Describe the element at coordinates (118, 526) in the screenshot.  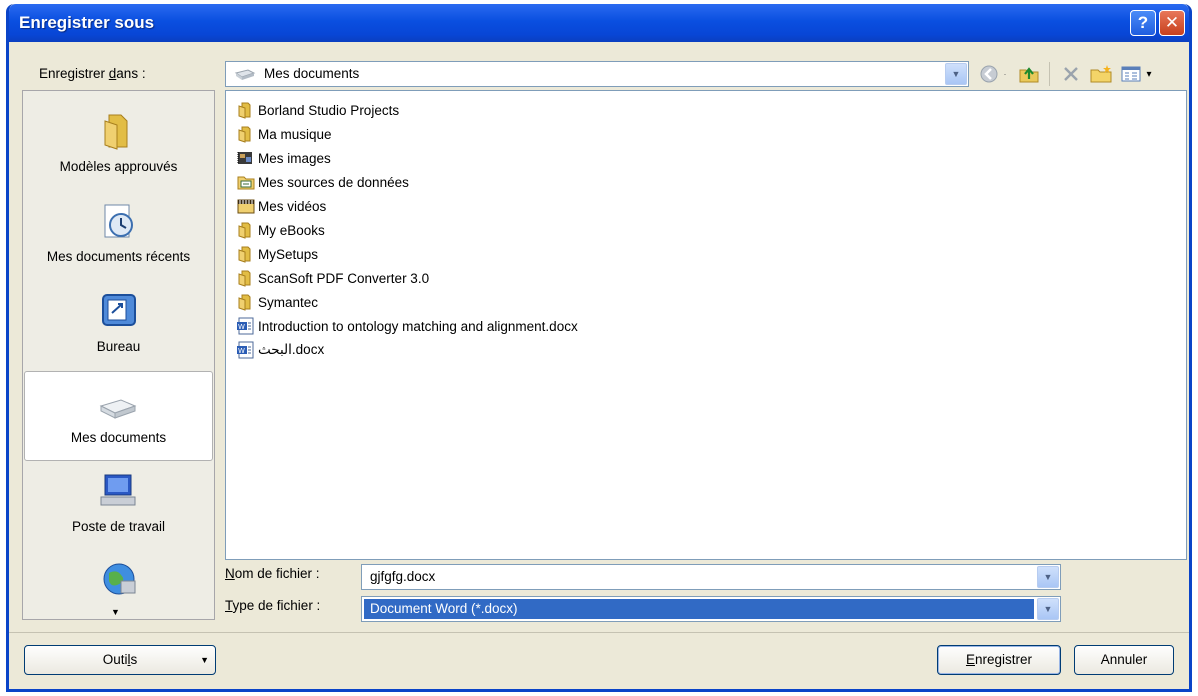
I see `place-label: Poste de travail` at that location.